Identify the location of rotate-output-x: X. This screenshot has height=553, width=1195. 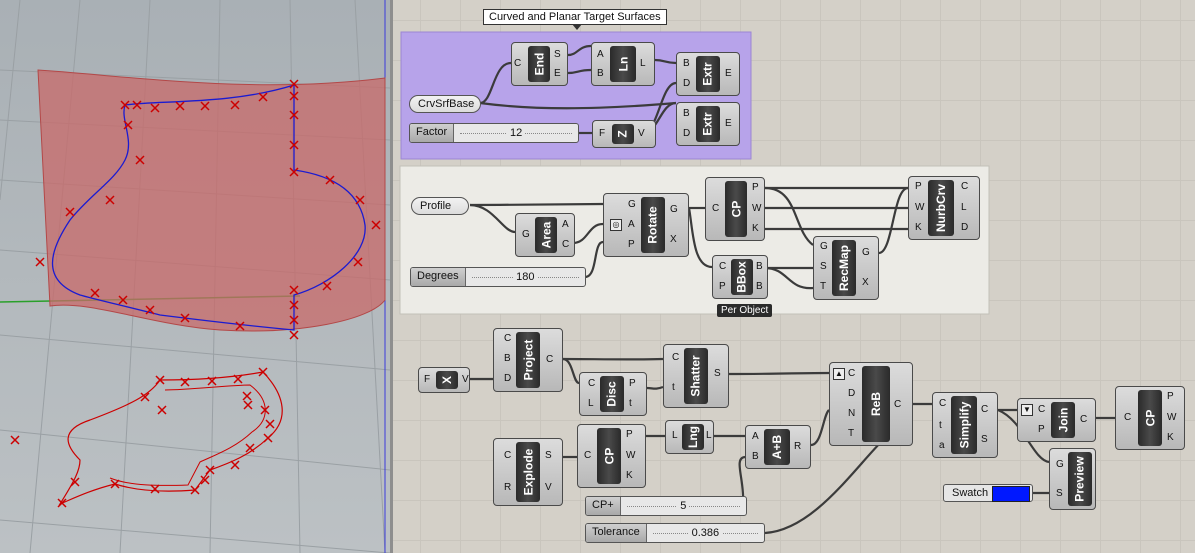
(673, 240).